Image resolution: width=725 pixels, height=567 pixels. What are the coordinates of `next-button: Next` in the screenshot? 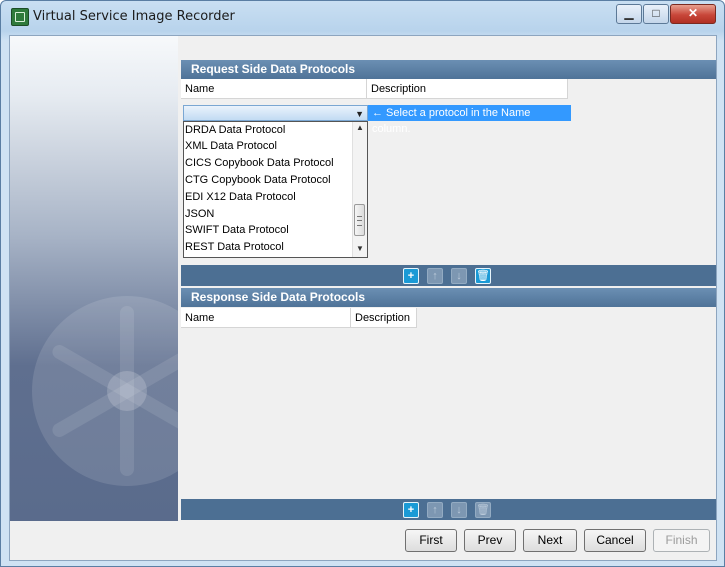 It's located at (550, 540).